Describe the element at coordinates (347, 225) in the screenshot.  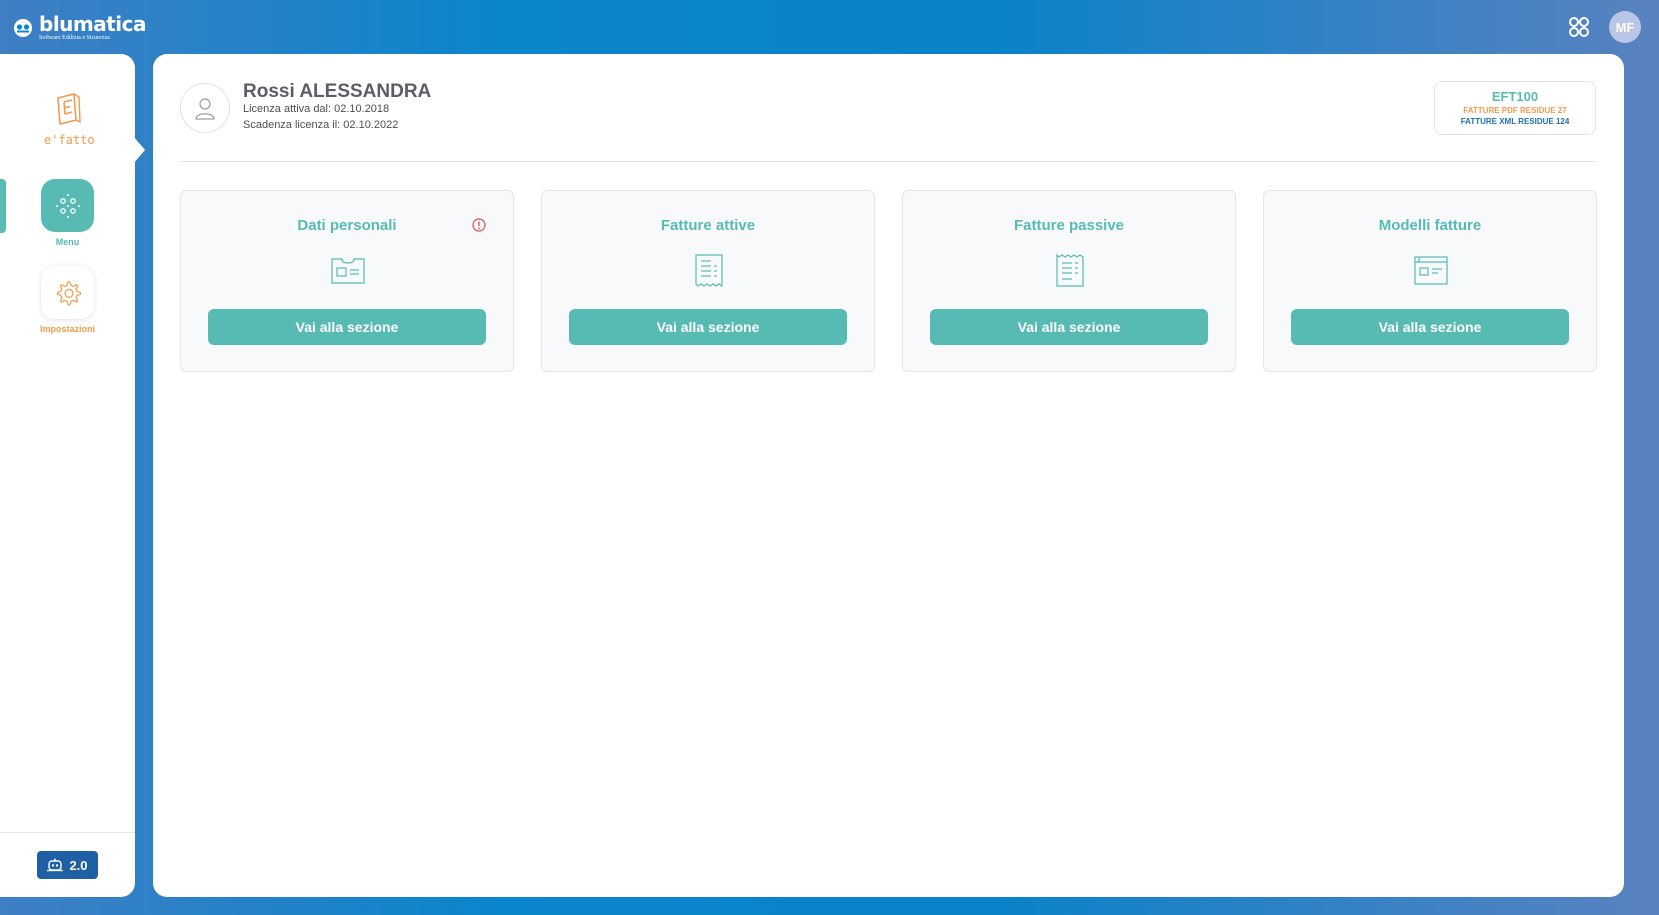
I see `card-title: Dati personali` at that location.